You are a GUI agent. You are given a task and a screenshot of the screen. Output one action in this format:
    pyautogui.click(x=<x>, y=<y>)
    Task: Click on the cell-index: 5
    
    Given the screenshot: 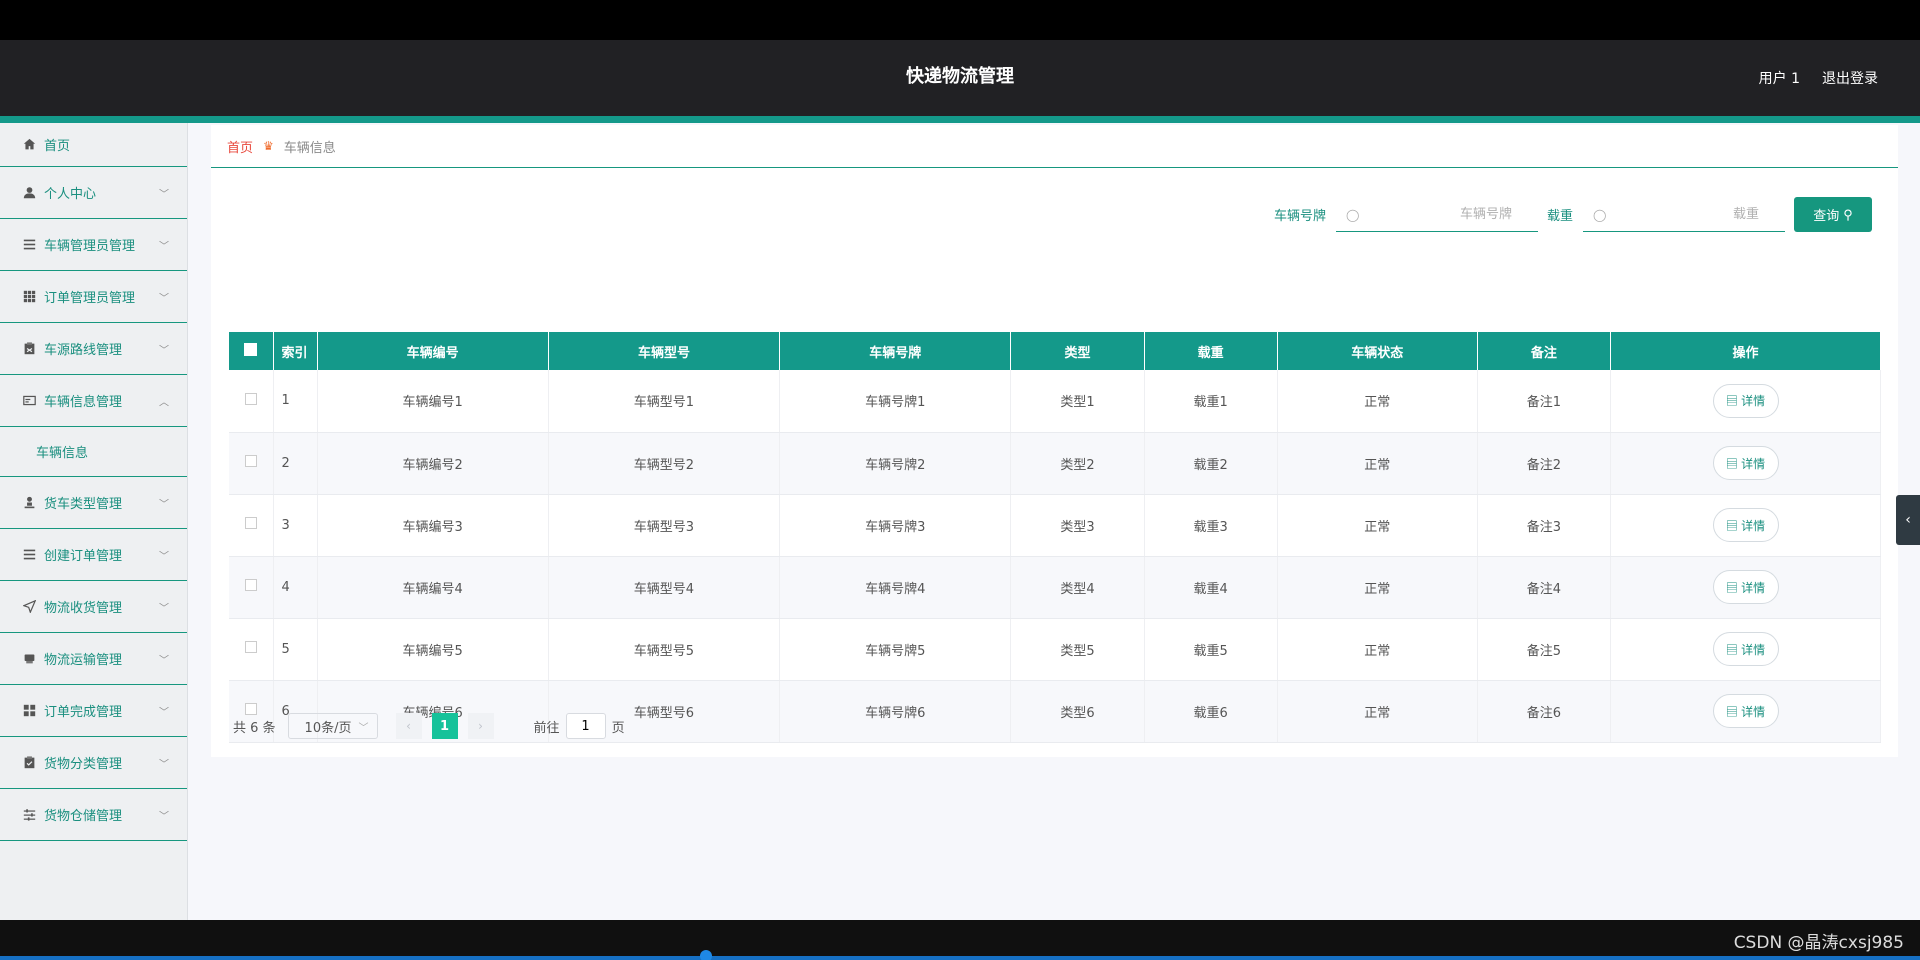 What is the action you would take?
    pyautogui.click(x=295, y=649)
    